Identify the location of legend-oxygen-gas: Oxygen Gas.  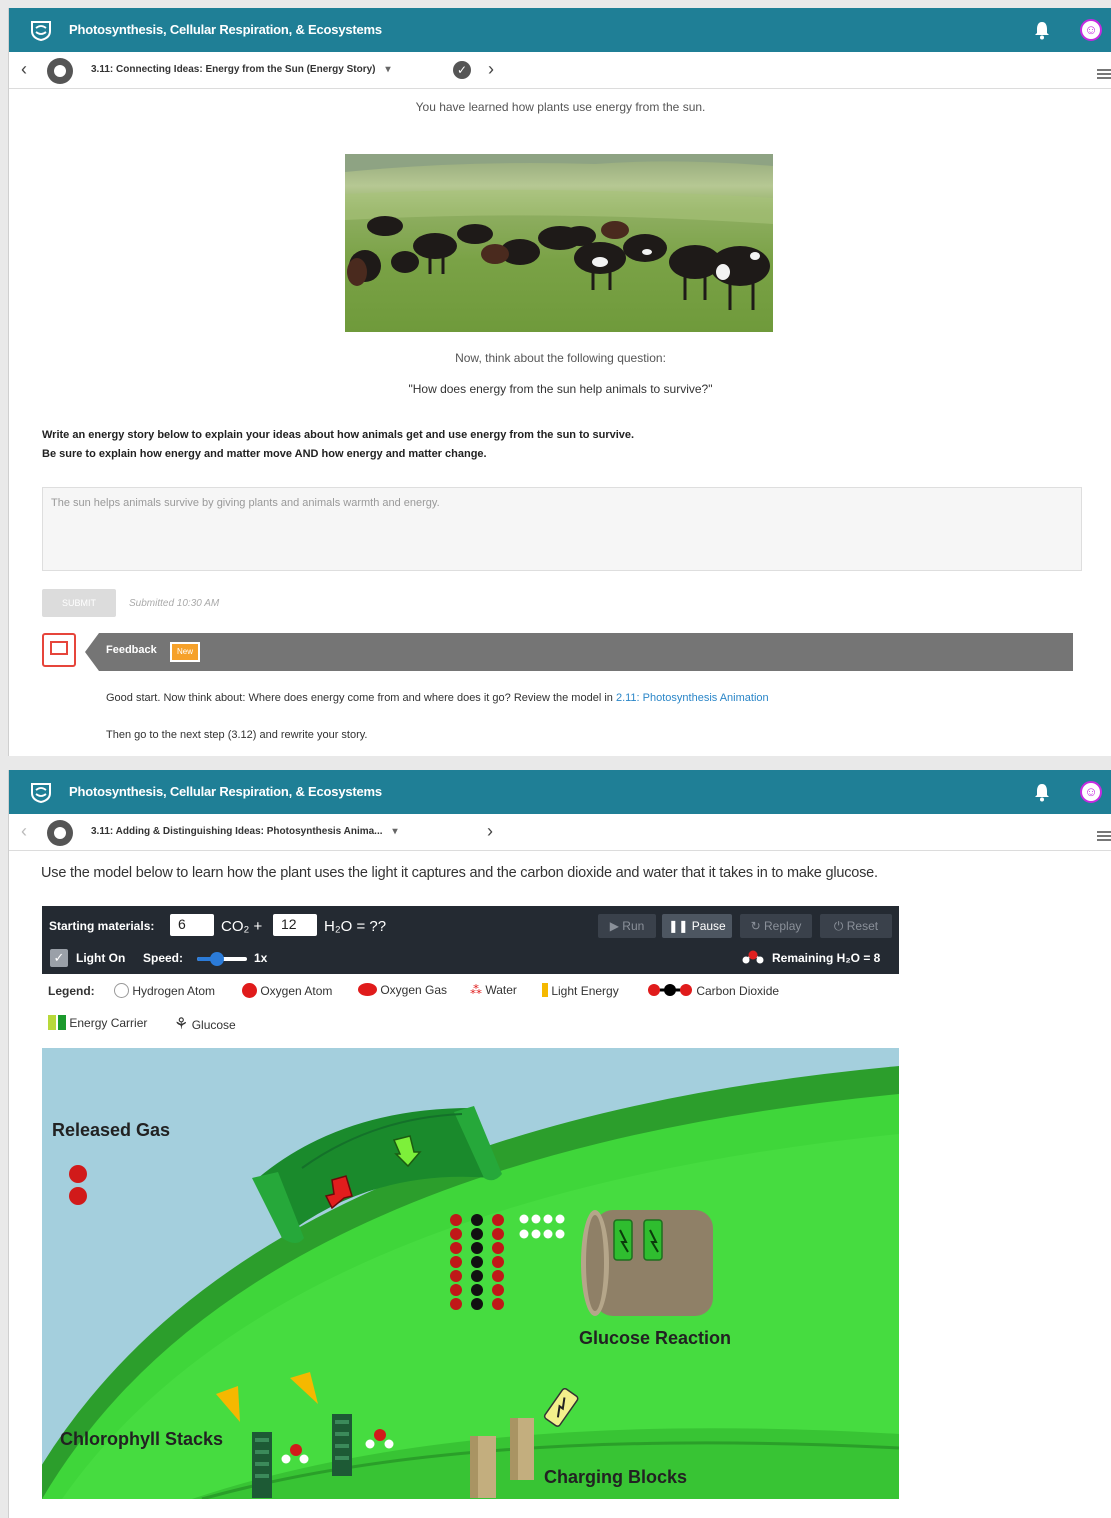
(402, 990).